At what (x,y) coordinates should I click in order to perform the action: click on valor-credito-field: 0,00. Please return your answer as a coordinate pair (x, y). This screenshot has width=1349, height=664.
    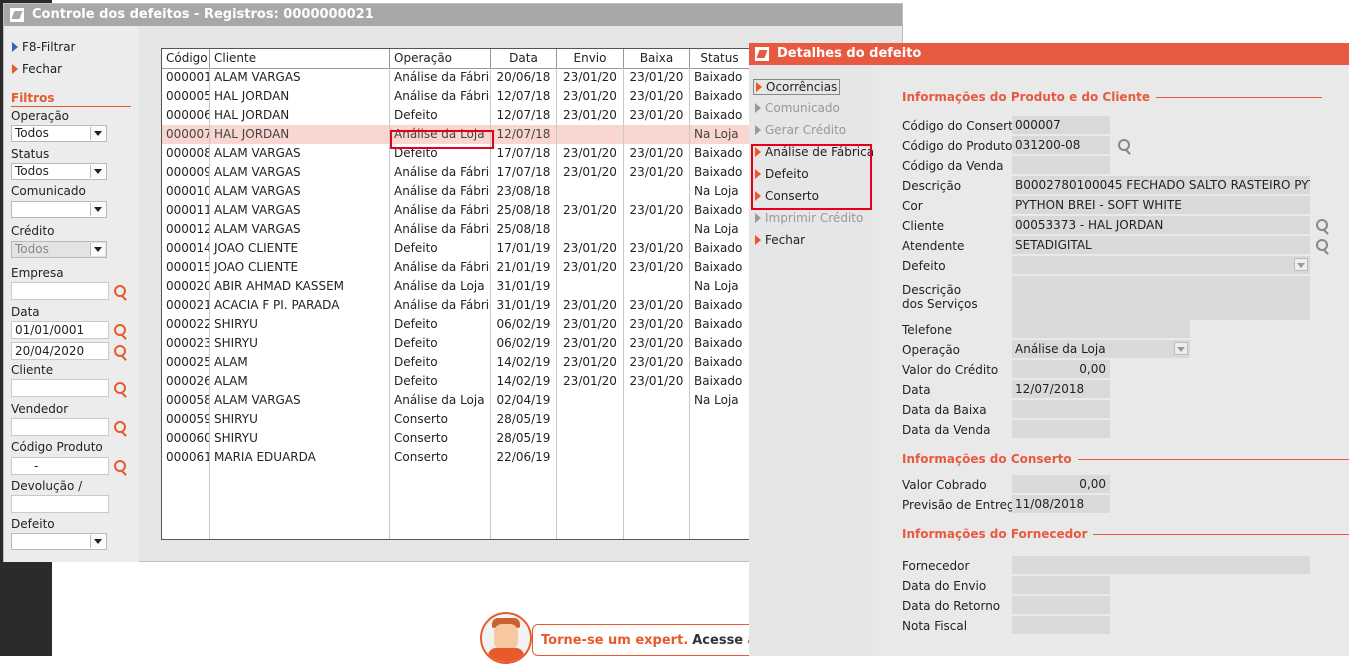
    Looking at the image, I should click on (1061, 369).